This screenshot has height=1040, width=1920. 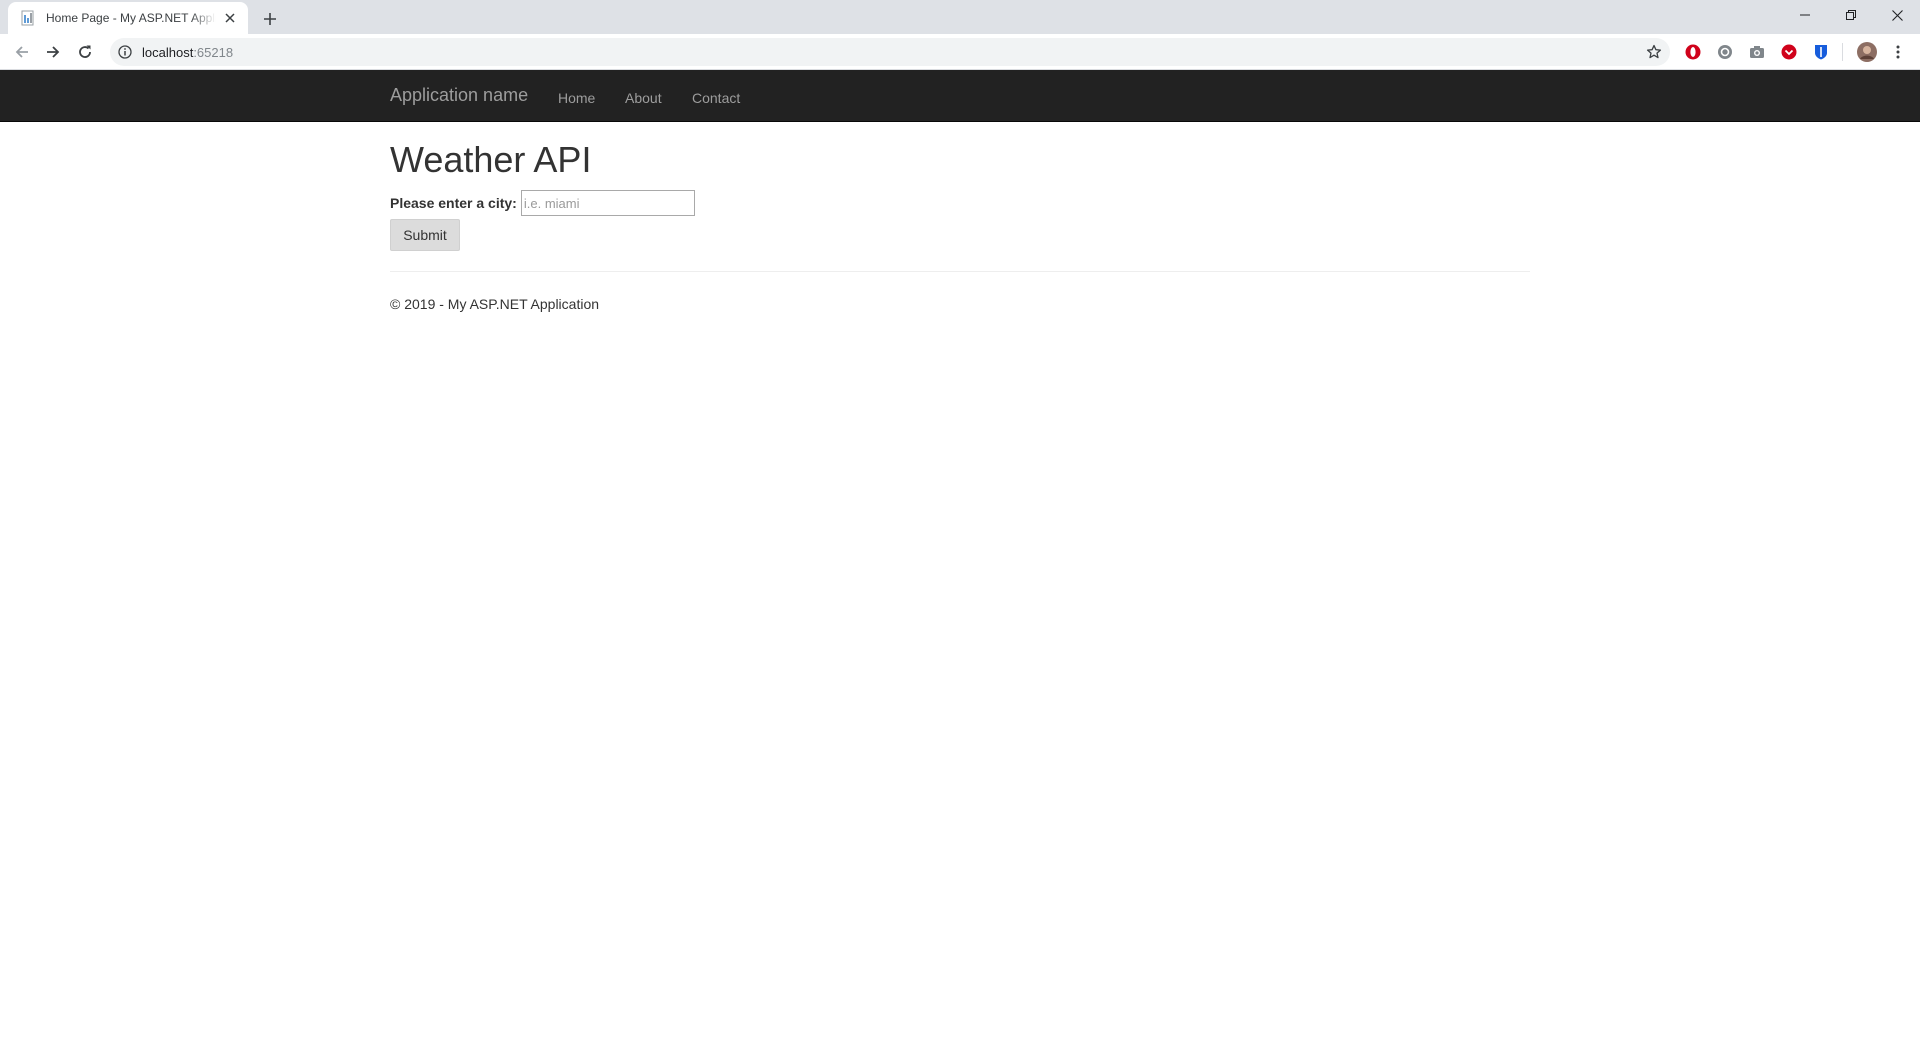 I want to click on opera-icon, so click(x=1693, y=52).